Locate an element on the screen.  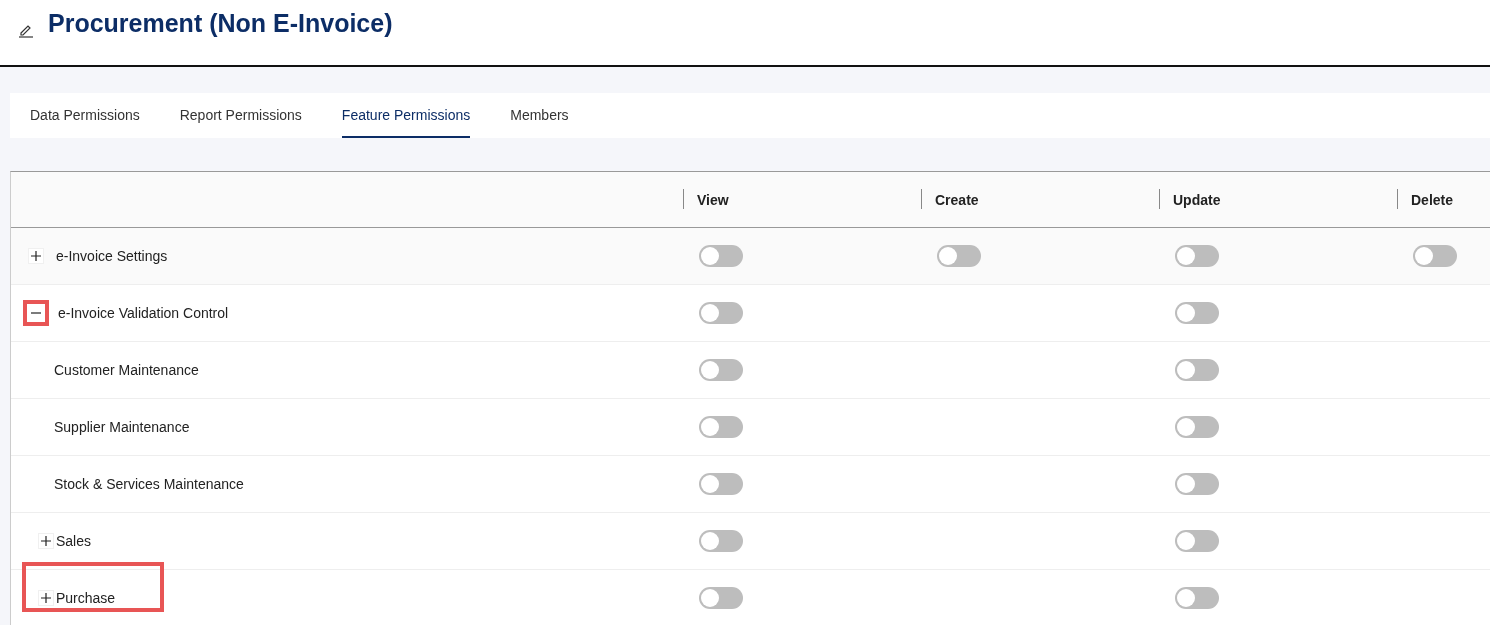
feature-name: Purchase is located at coordinates (86, 598).